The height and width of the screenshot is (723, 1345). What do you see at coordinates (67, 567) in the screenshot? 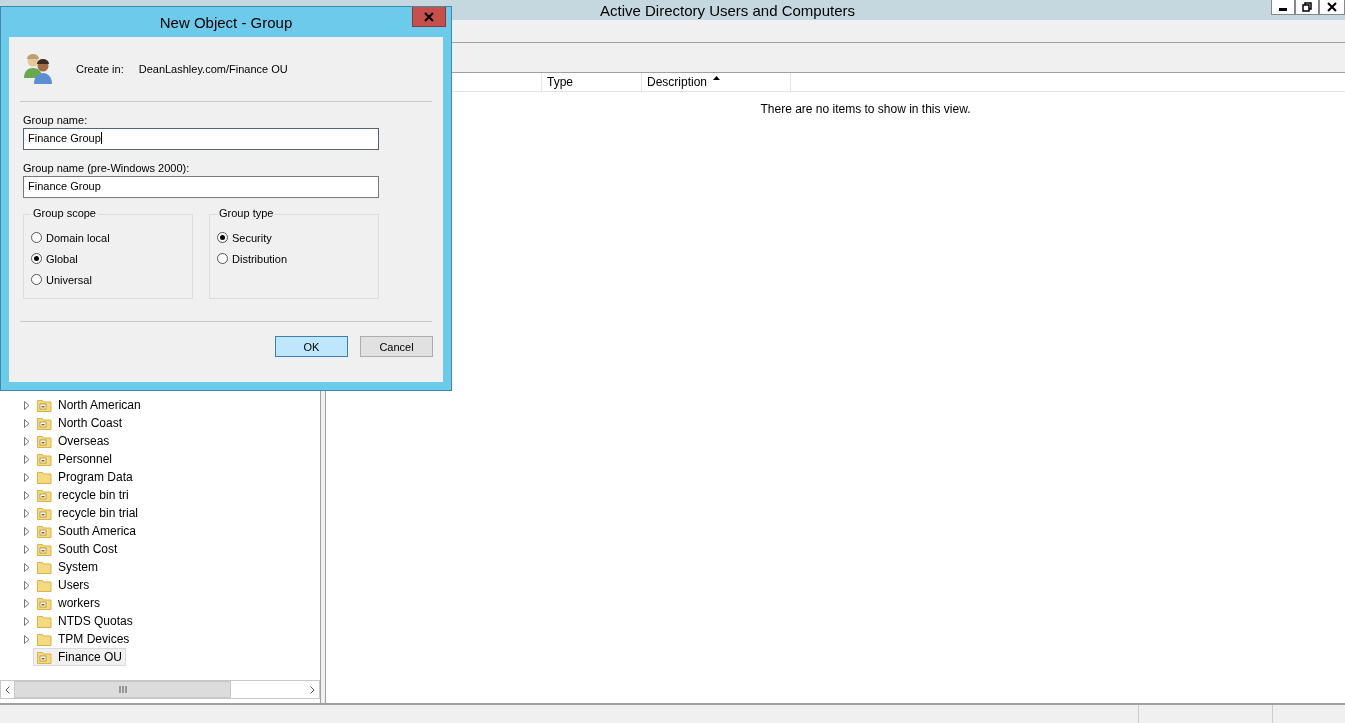
I see `tree-item: System` at bounding box center [67, 567].